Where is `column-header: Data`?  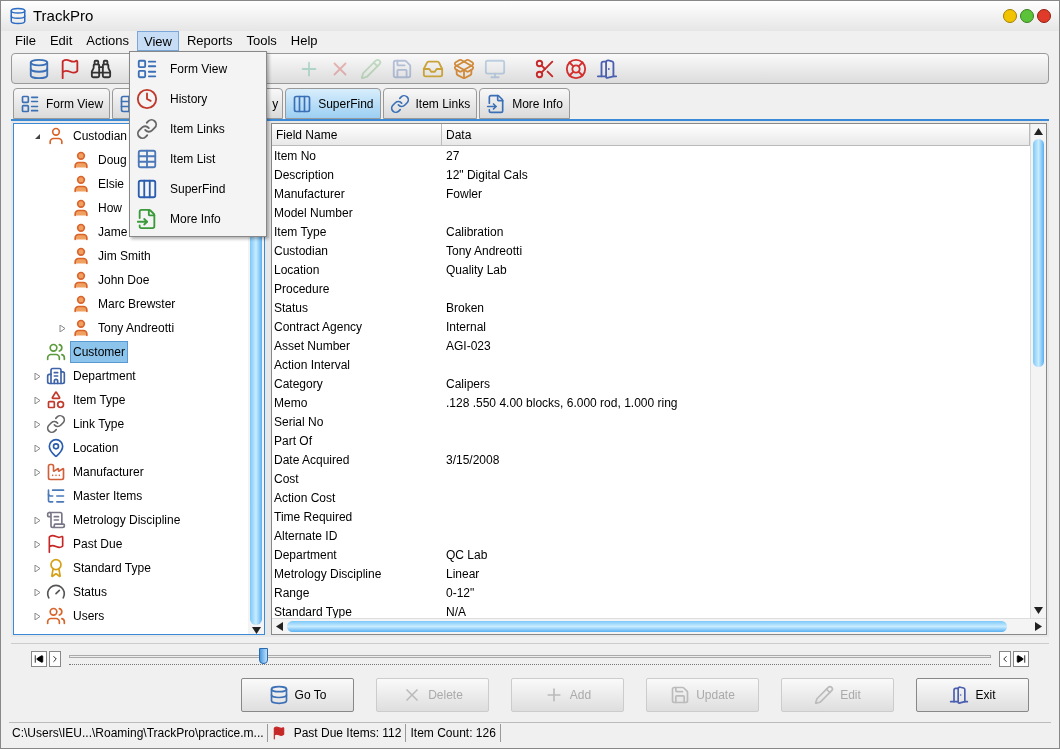
column-header: Data is located at coordinates (736, 134).